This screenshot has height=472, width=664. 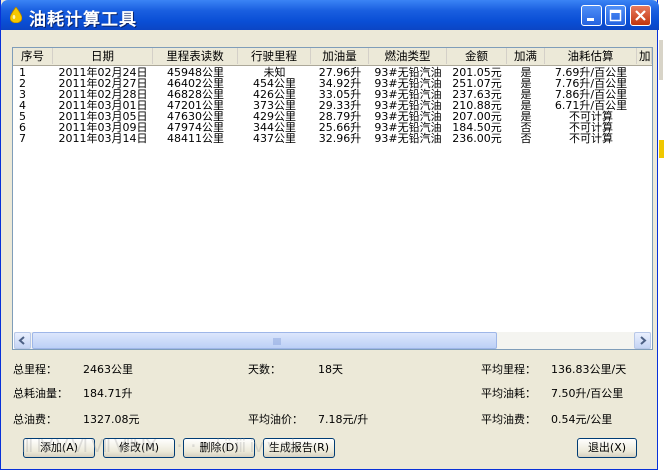 I want to click on cell-full: 否, so click(x=526, y=138).